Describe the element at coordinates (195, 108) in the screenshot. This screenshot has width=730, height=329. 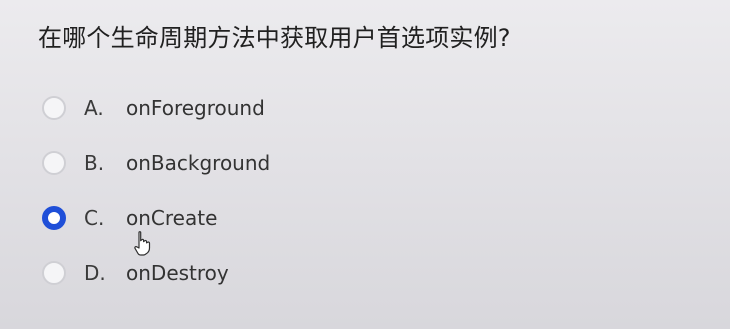
I see `option-text-a: onForeground` at that location.